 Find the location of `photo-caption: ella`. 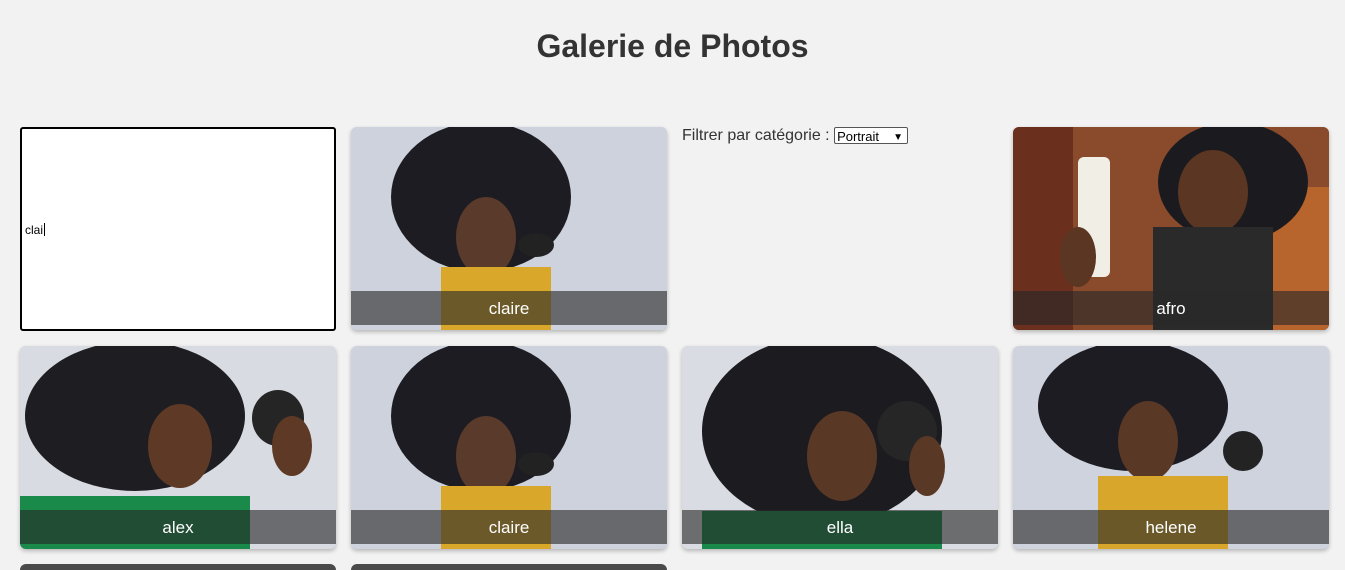

photo-caption: ella is located at coordinates (840, 527).